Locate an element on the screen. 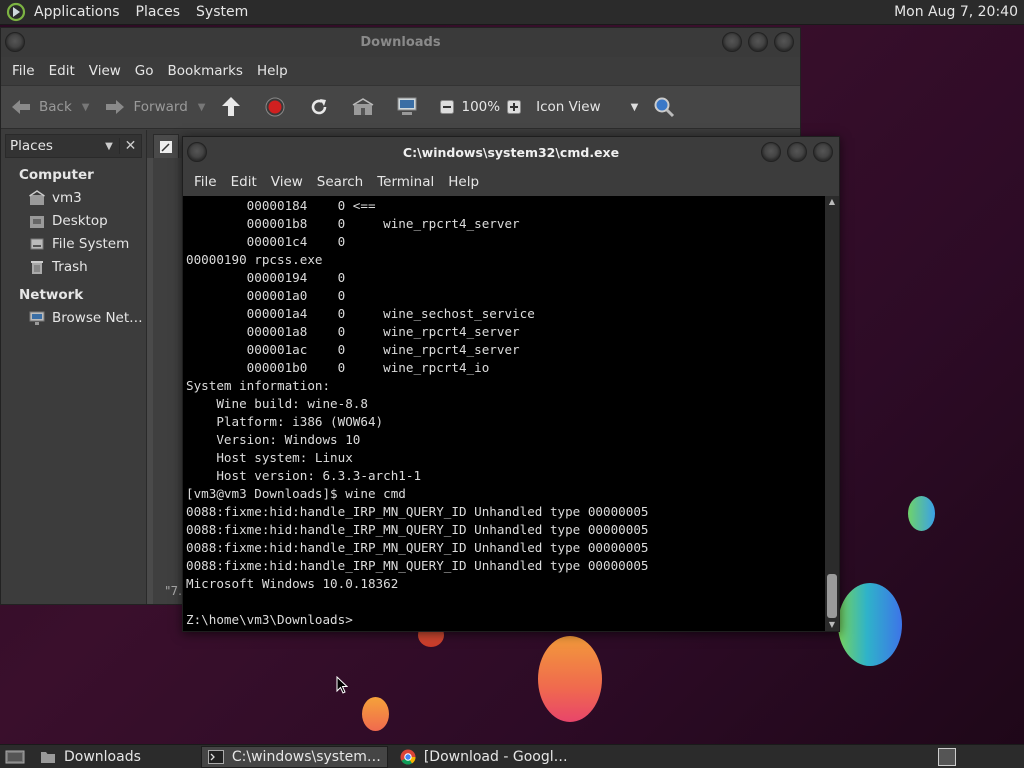 The image size is (1024, 768). sidebar-header: Places ▼ ✕ is located at coordinates (73, 146).